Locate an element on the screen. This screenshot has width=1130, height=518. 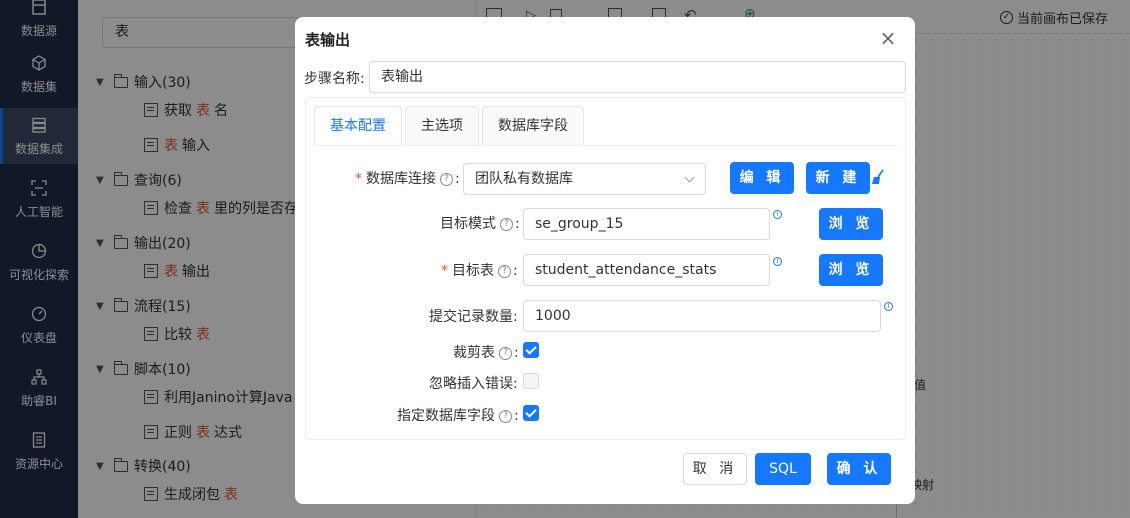
commit-size-label: 提交记录数量: is located at coordinates (473, 317).